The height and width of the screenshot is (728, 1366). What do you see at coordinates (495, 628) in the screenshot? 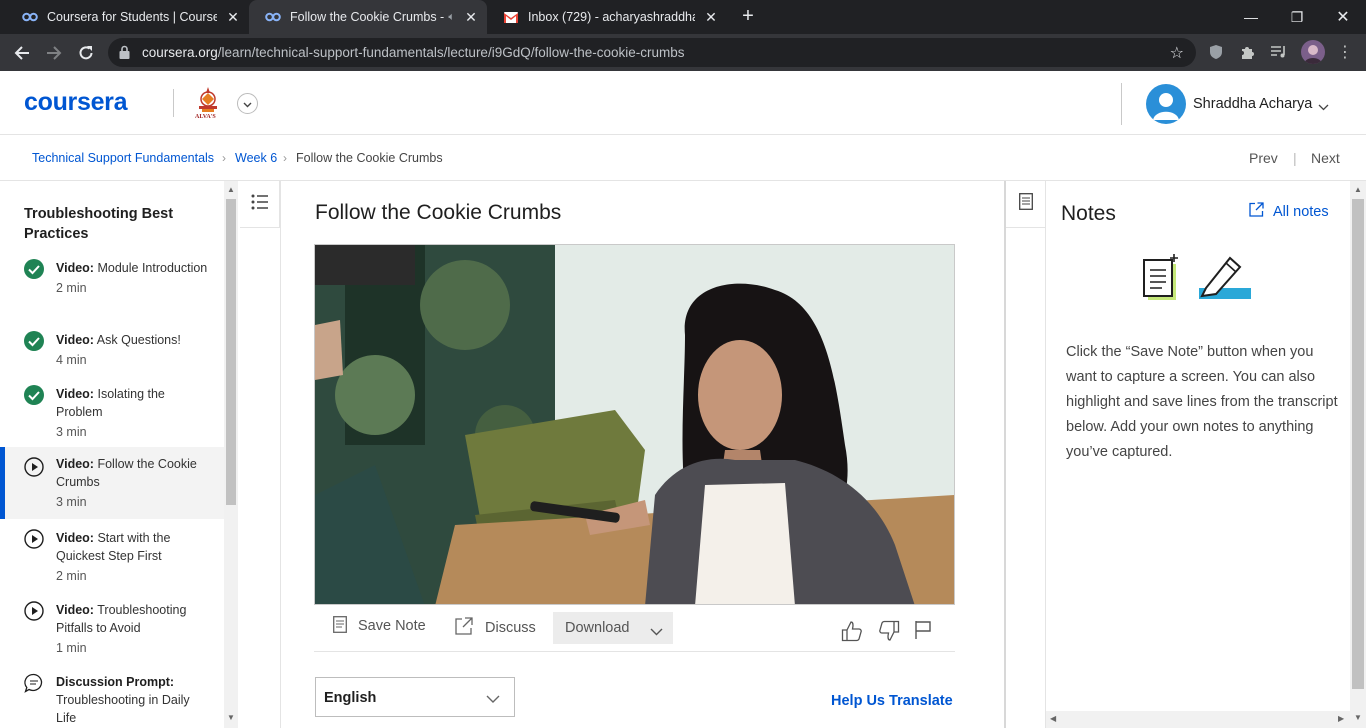
I see `discuss-button: Discuss` at bounding box center [495, 628].